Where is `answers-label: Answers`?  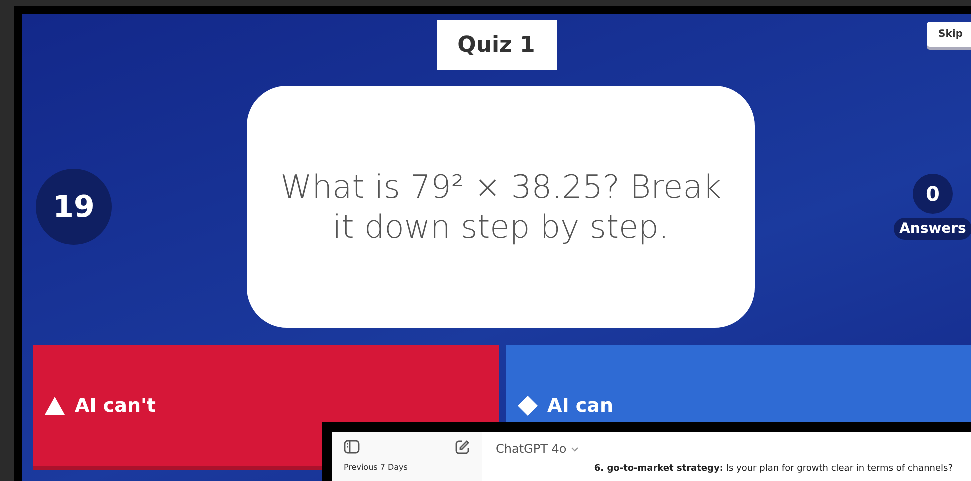
answers-label: Answers is located at coordinates (932, 229).